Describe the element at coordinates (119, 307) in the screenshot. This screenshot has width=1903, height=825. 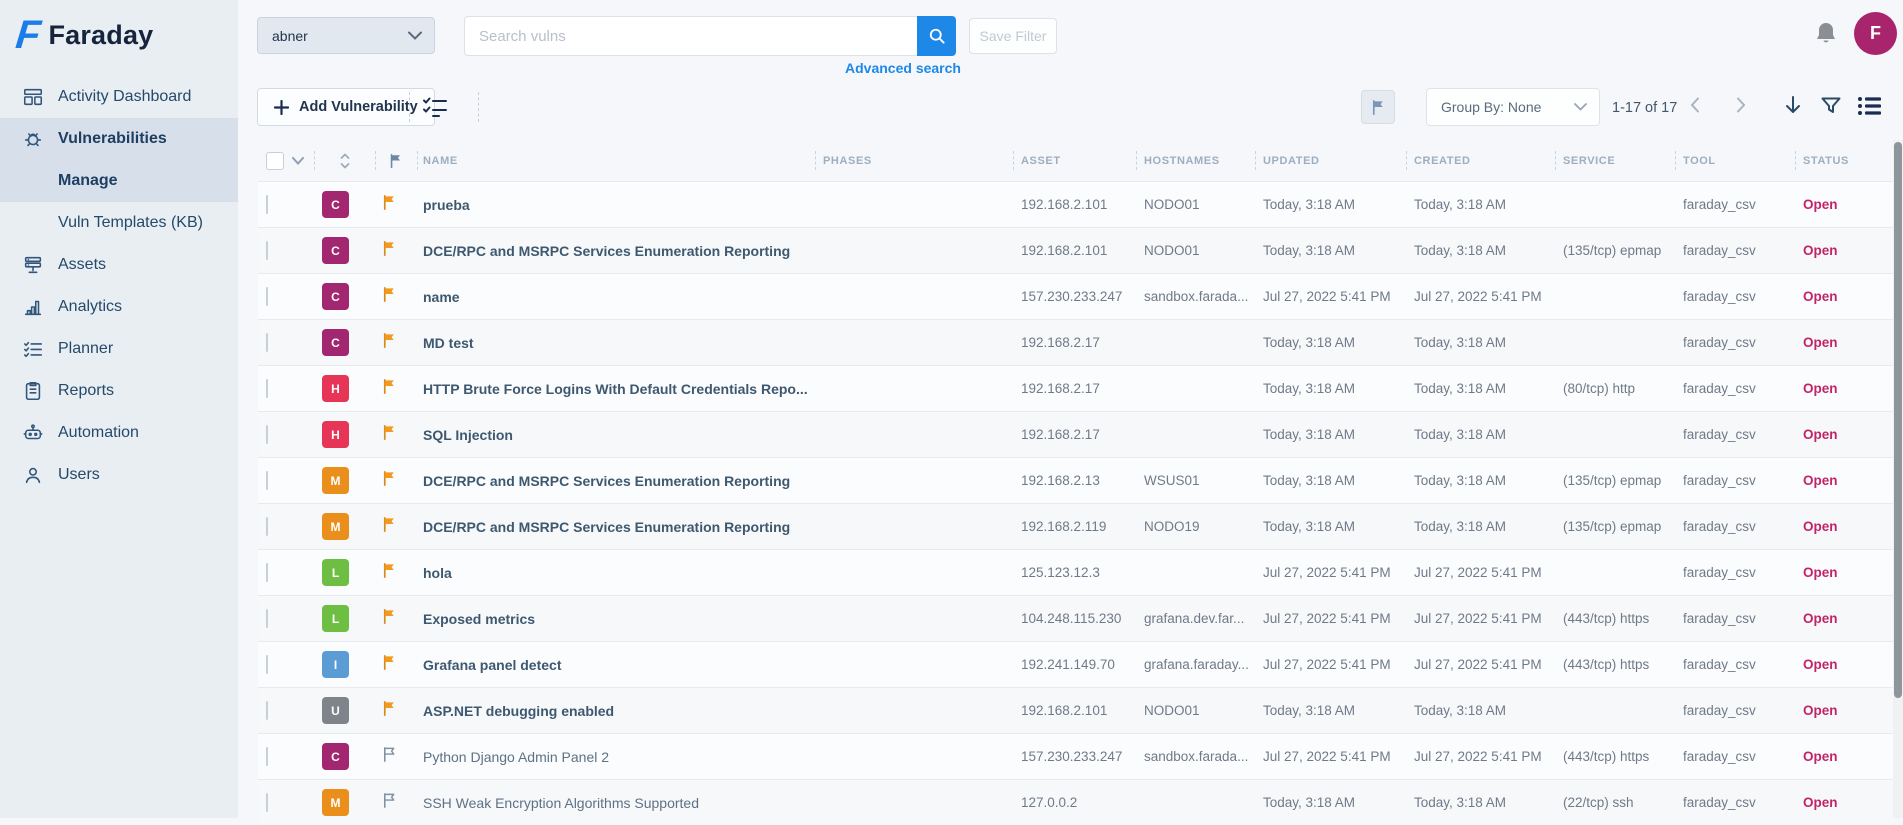
I see `sidebar-item-analytics: Analytics` at that location.